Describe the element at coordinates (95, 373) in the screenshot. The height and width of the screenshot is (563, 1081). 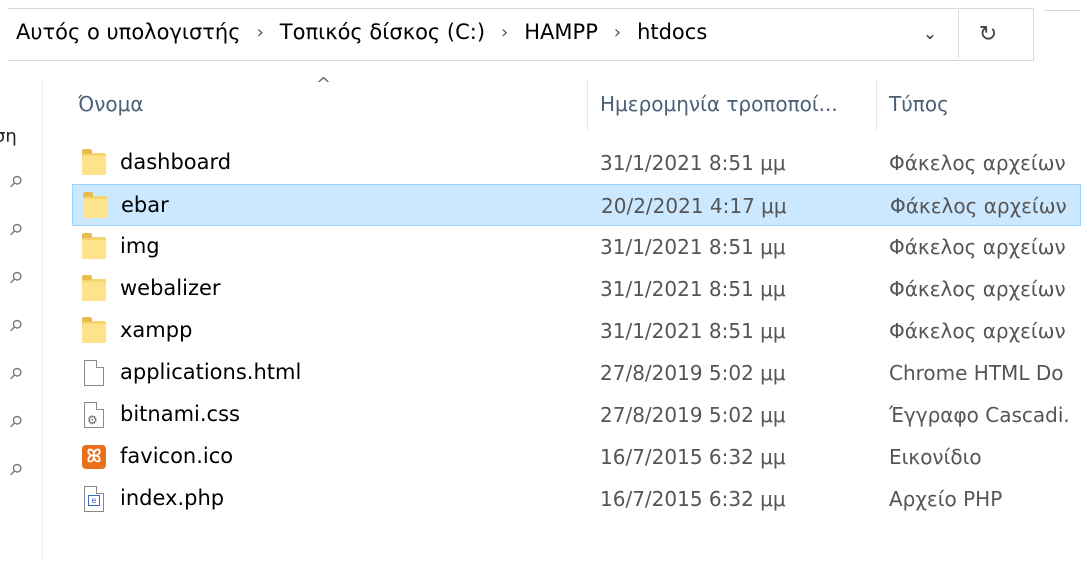
I see `document-icon` at that location.